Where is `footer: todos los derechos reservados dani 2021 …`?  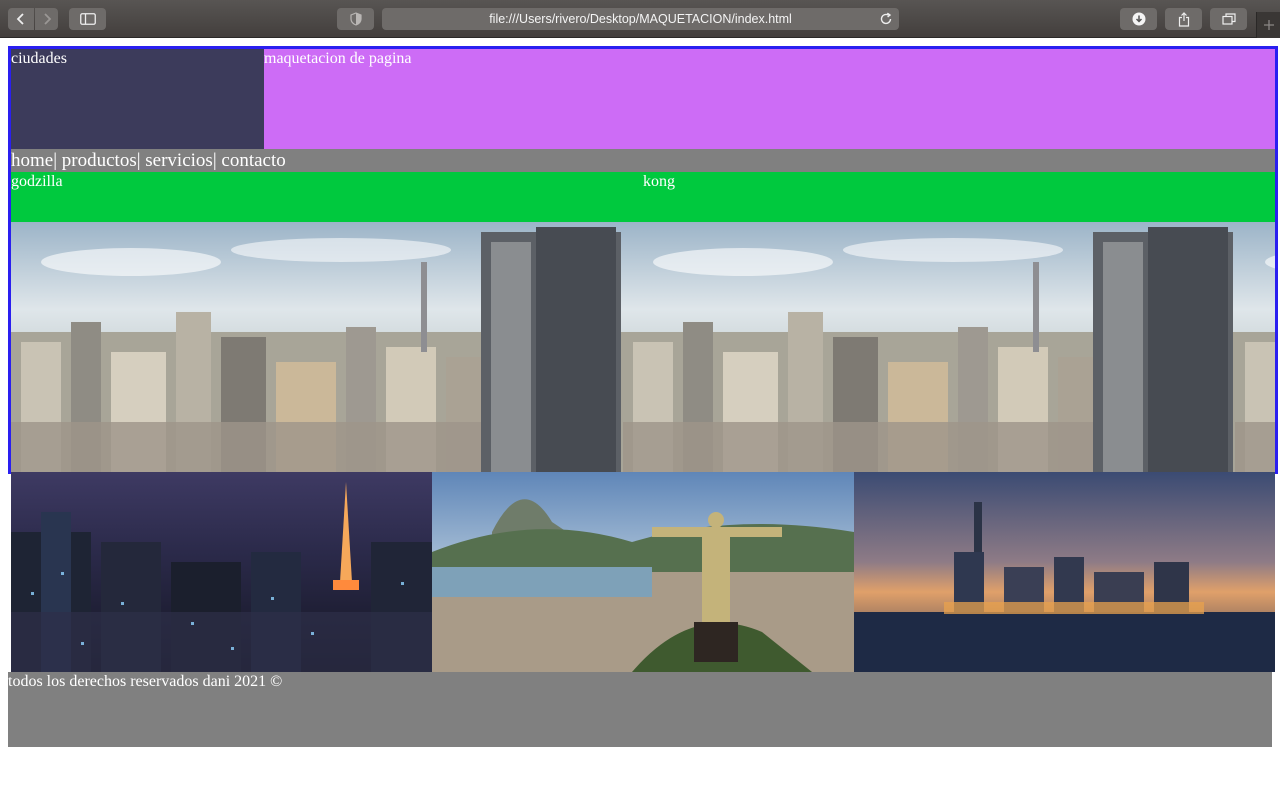
footer: todos los derechos reservados dani 2021 … is located at coordinates (640, 709).